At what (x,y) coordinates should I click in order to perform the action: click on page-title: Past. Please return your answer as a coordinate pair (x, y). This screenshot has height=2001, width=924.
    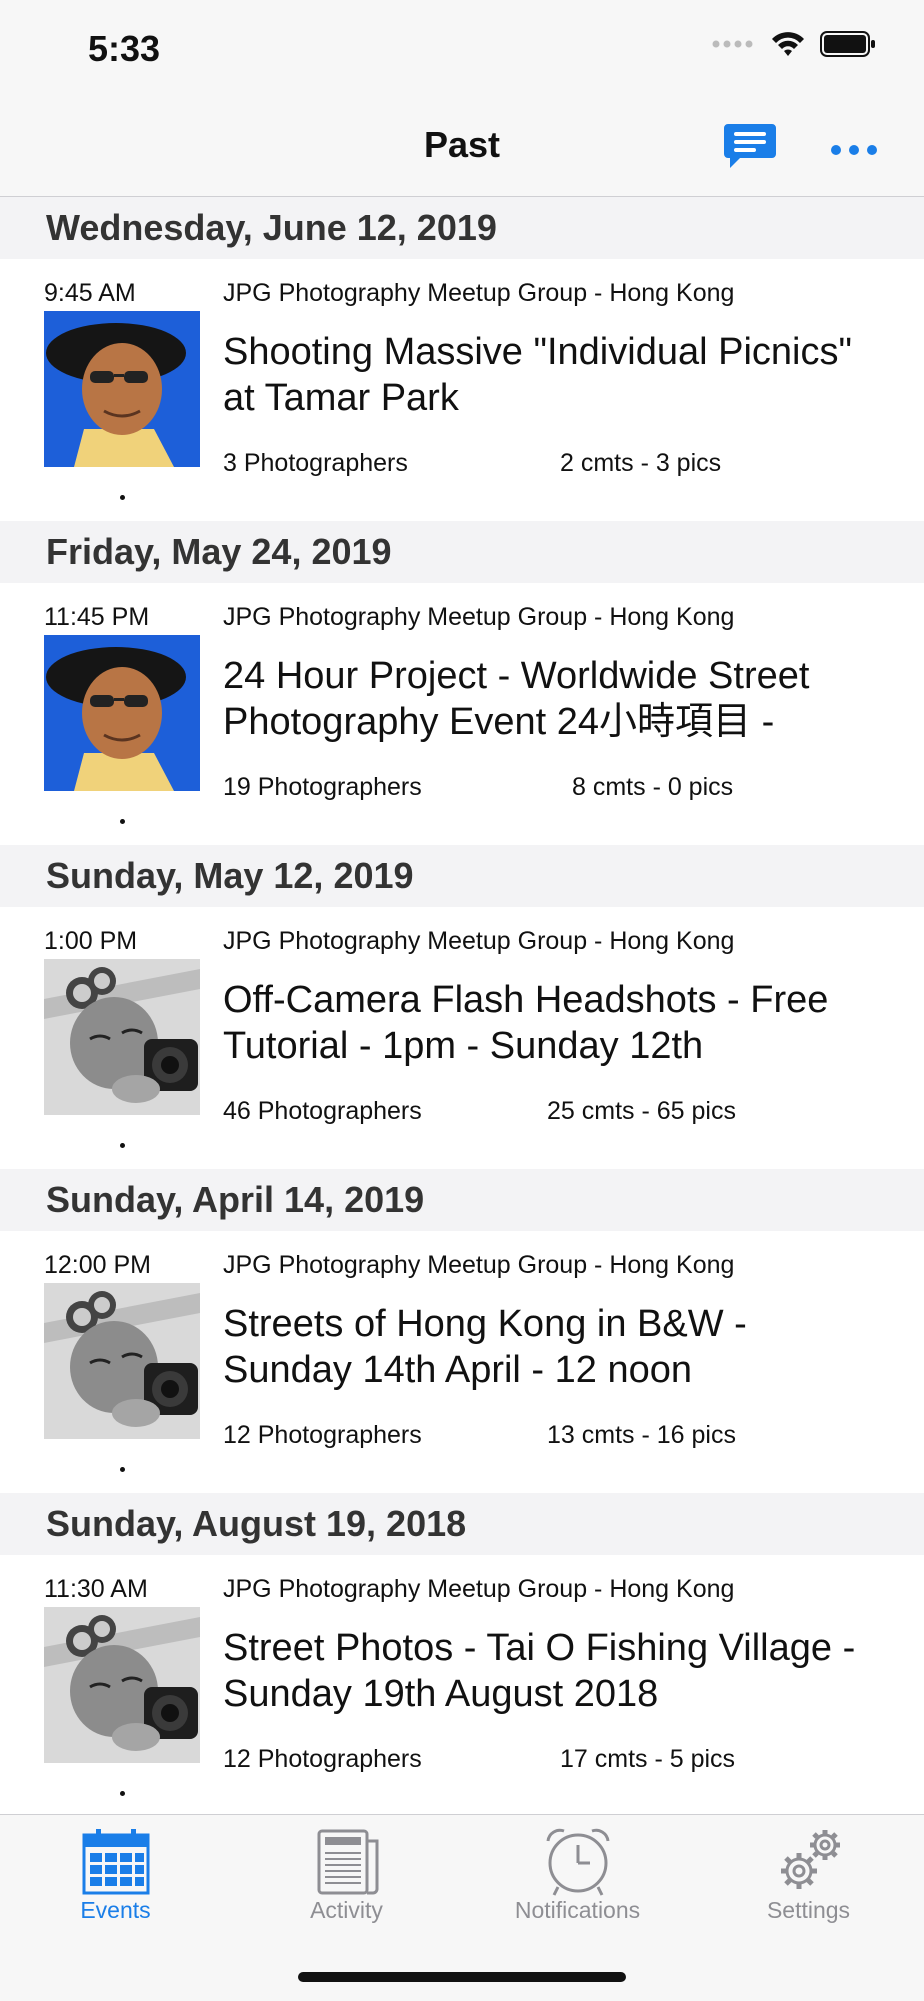
    Looking at the image, I should click on (462, 144).